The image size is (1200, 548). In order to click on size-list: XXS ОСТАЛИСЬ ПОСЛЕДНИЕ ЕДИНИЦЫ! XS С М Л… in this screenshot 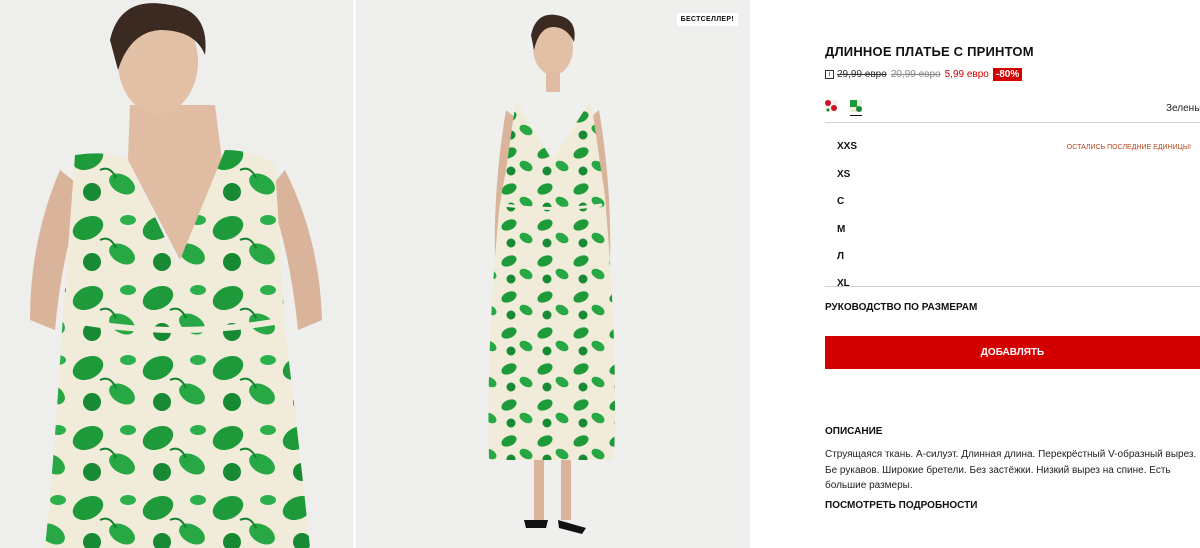, I will do `click(1012, 204)`.